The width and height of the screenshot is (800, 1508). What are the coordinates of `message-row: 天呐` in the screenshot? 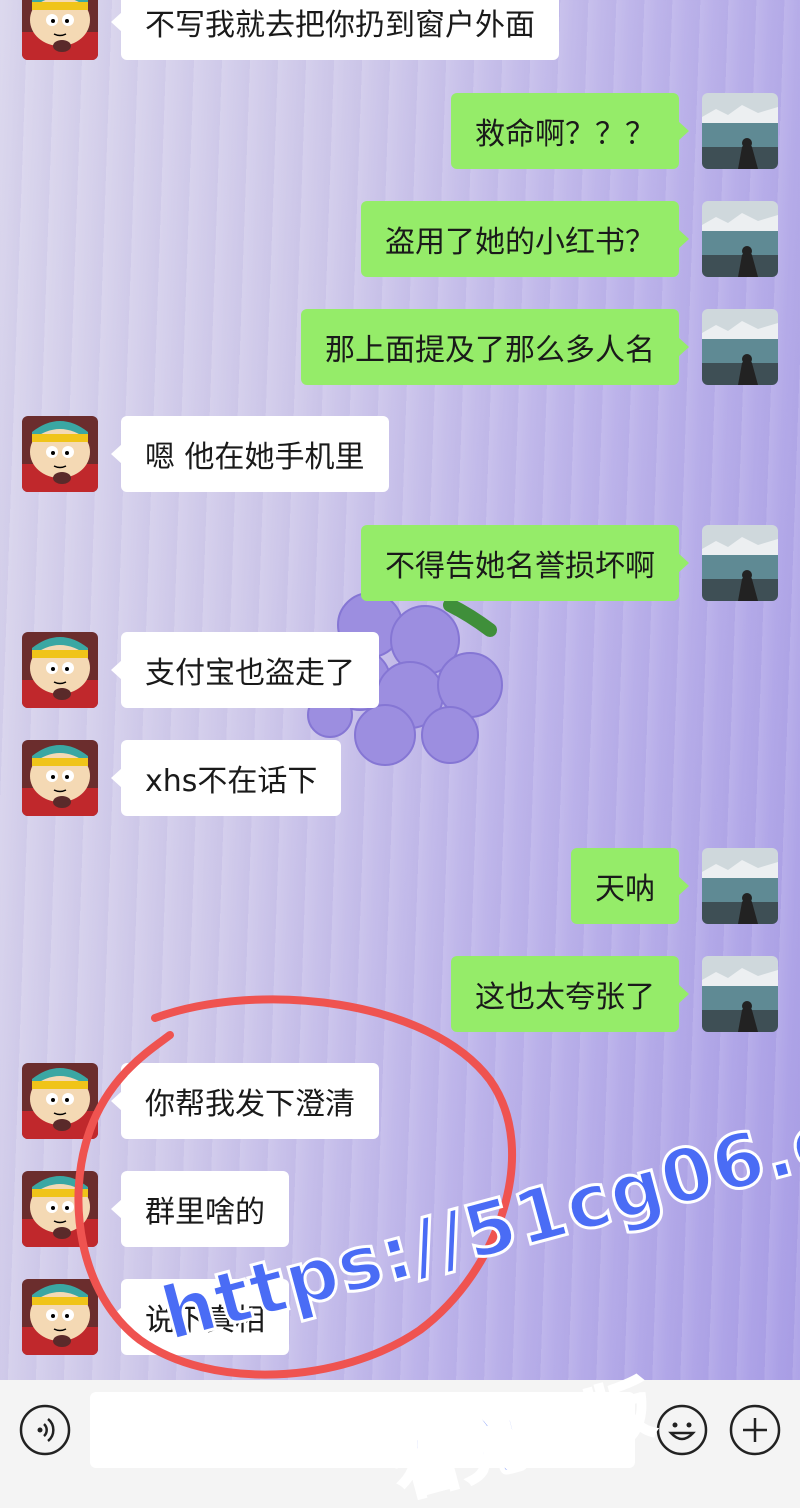 It's located at (400, 886).